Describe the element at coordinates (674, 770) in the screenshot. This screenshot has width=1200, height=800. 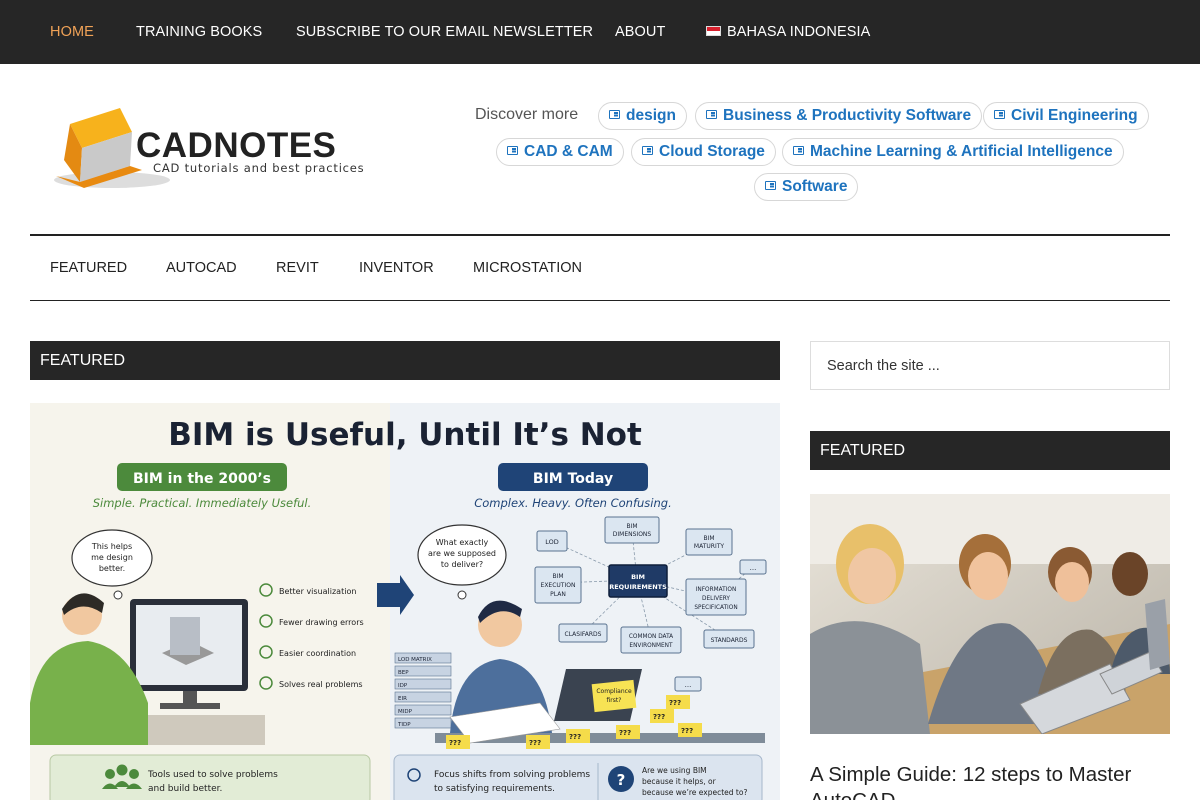
I see `bottom-right-line: Are we using BIM` at that location.